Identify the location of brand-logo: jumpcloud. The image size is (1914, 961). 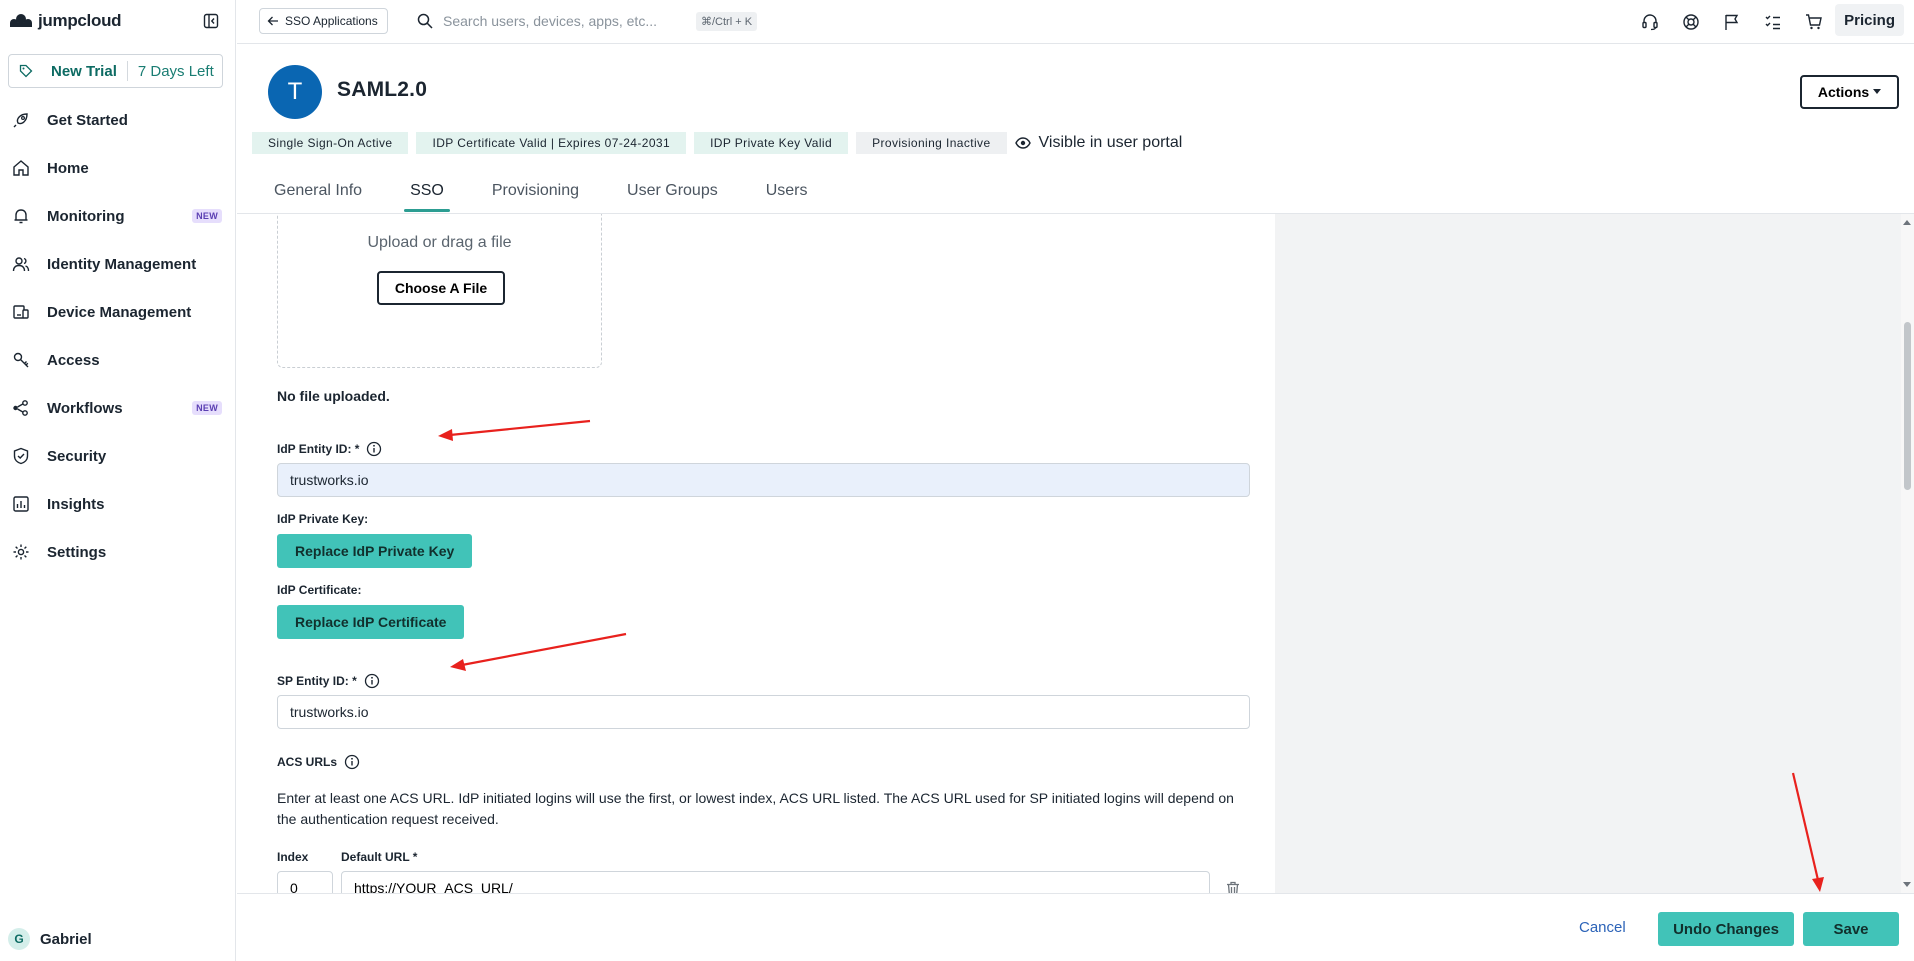
(65, 21).